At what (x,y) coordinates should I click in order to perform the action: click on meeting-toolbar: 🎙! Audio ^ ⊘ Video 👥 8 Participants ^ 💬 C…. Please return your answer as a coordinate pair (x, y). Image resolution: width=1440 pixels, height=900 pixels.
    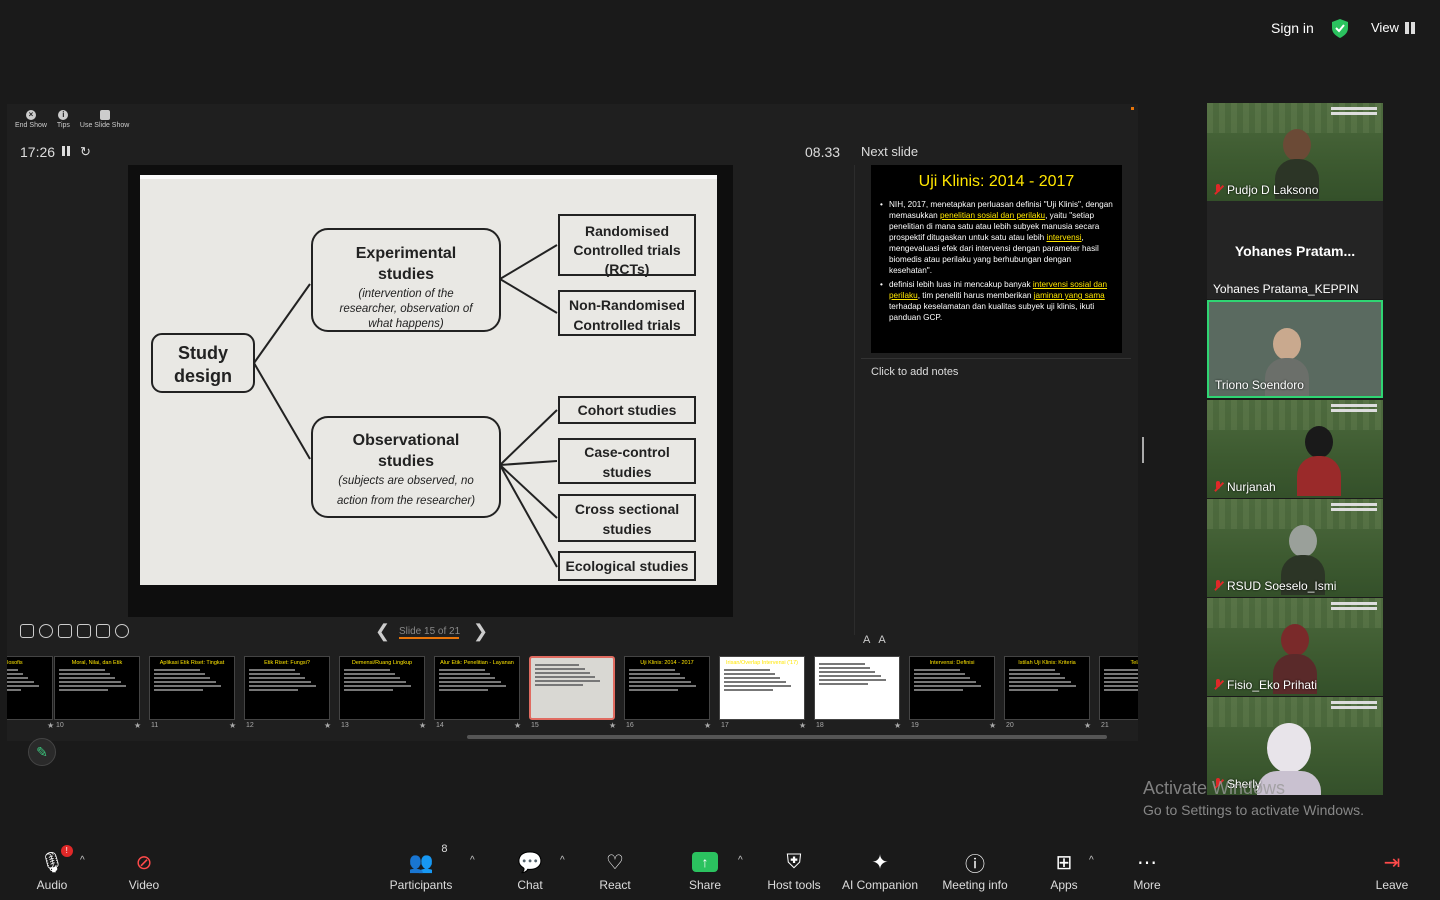
    Looking at the image, I should click on (720, 870).